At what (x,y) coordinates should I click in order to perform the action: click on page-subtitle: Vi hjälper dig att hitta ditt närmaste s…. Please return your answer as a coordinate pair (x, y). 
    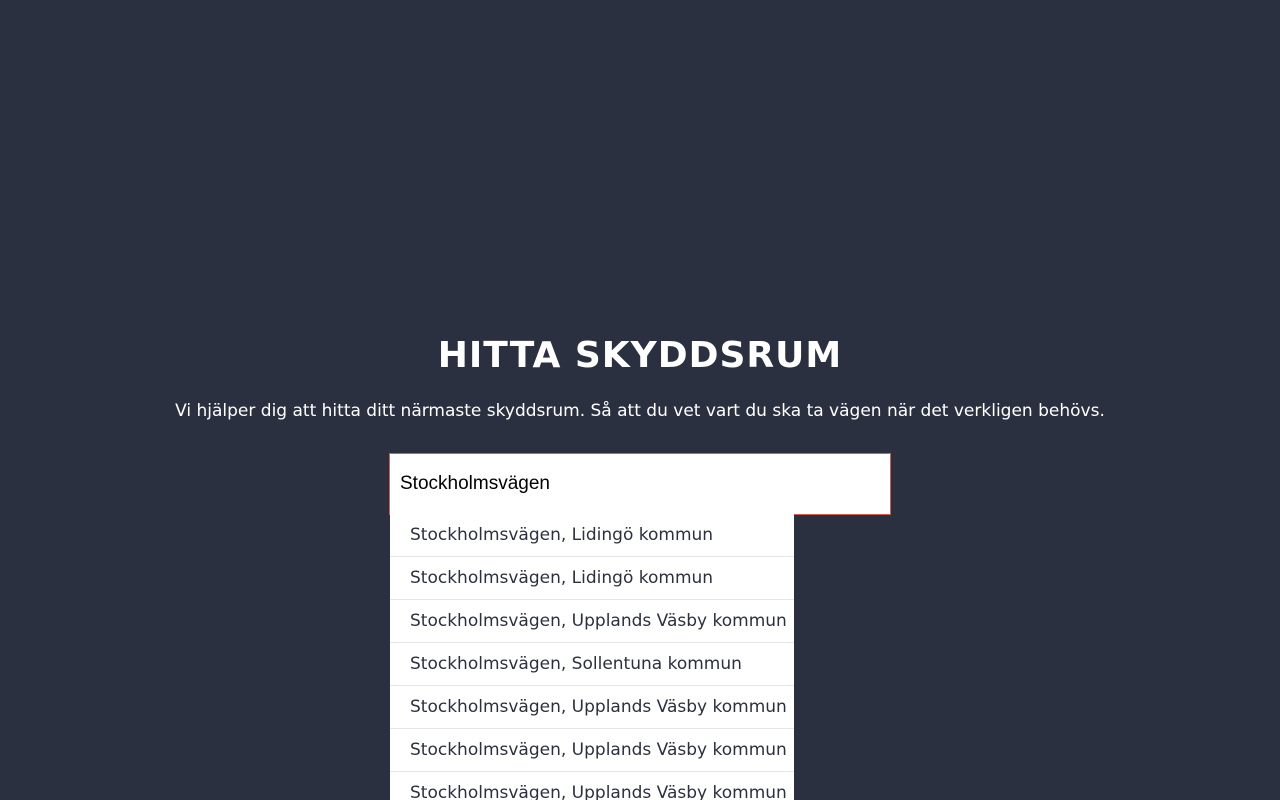
    Looking at the image, I should click on (640, 411).